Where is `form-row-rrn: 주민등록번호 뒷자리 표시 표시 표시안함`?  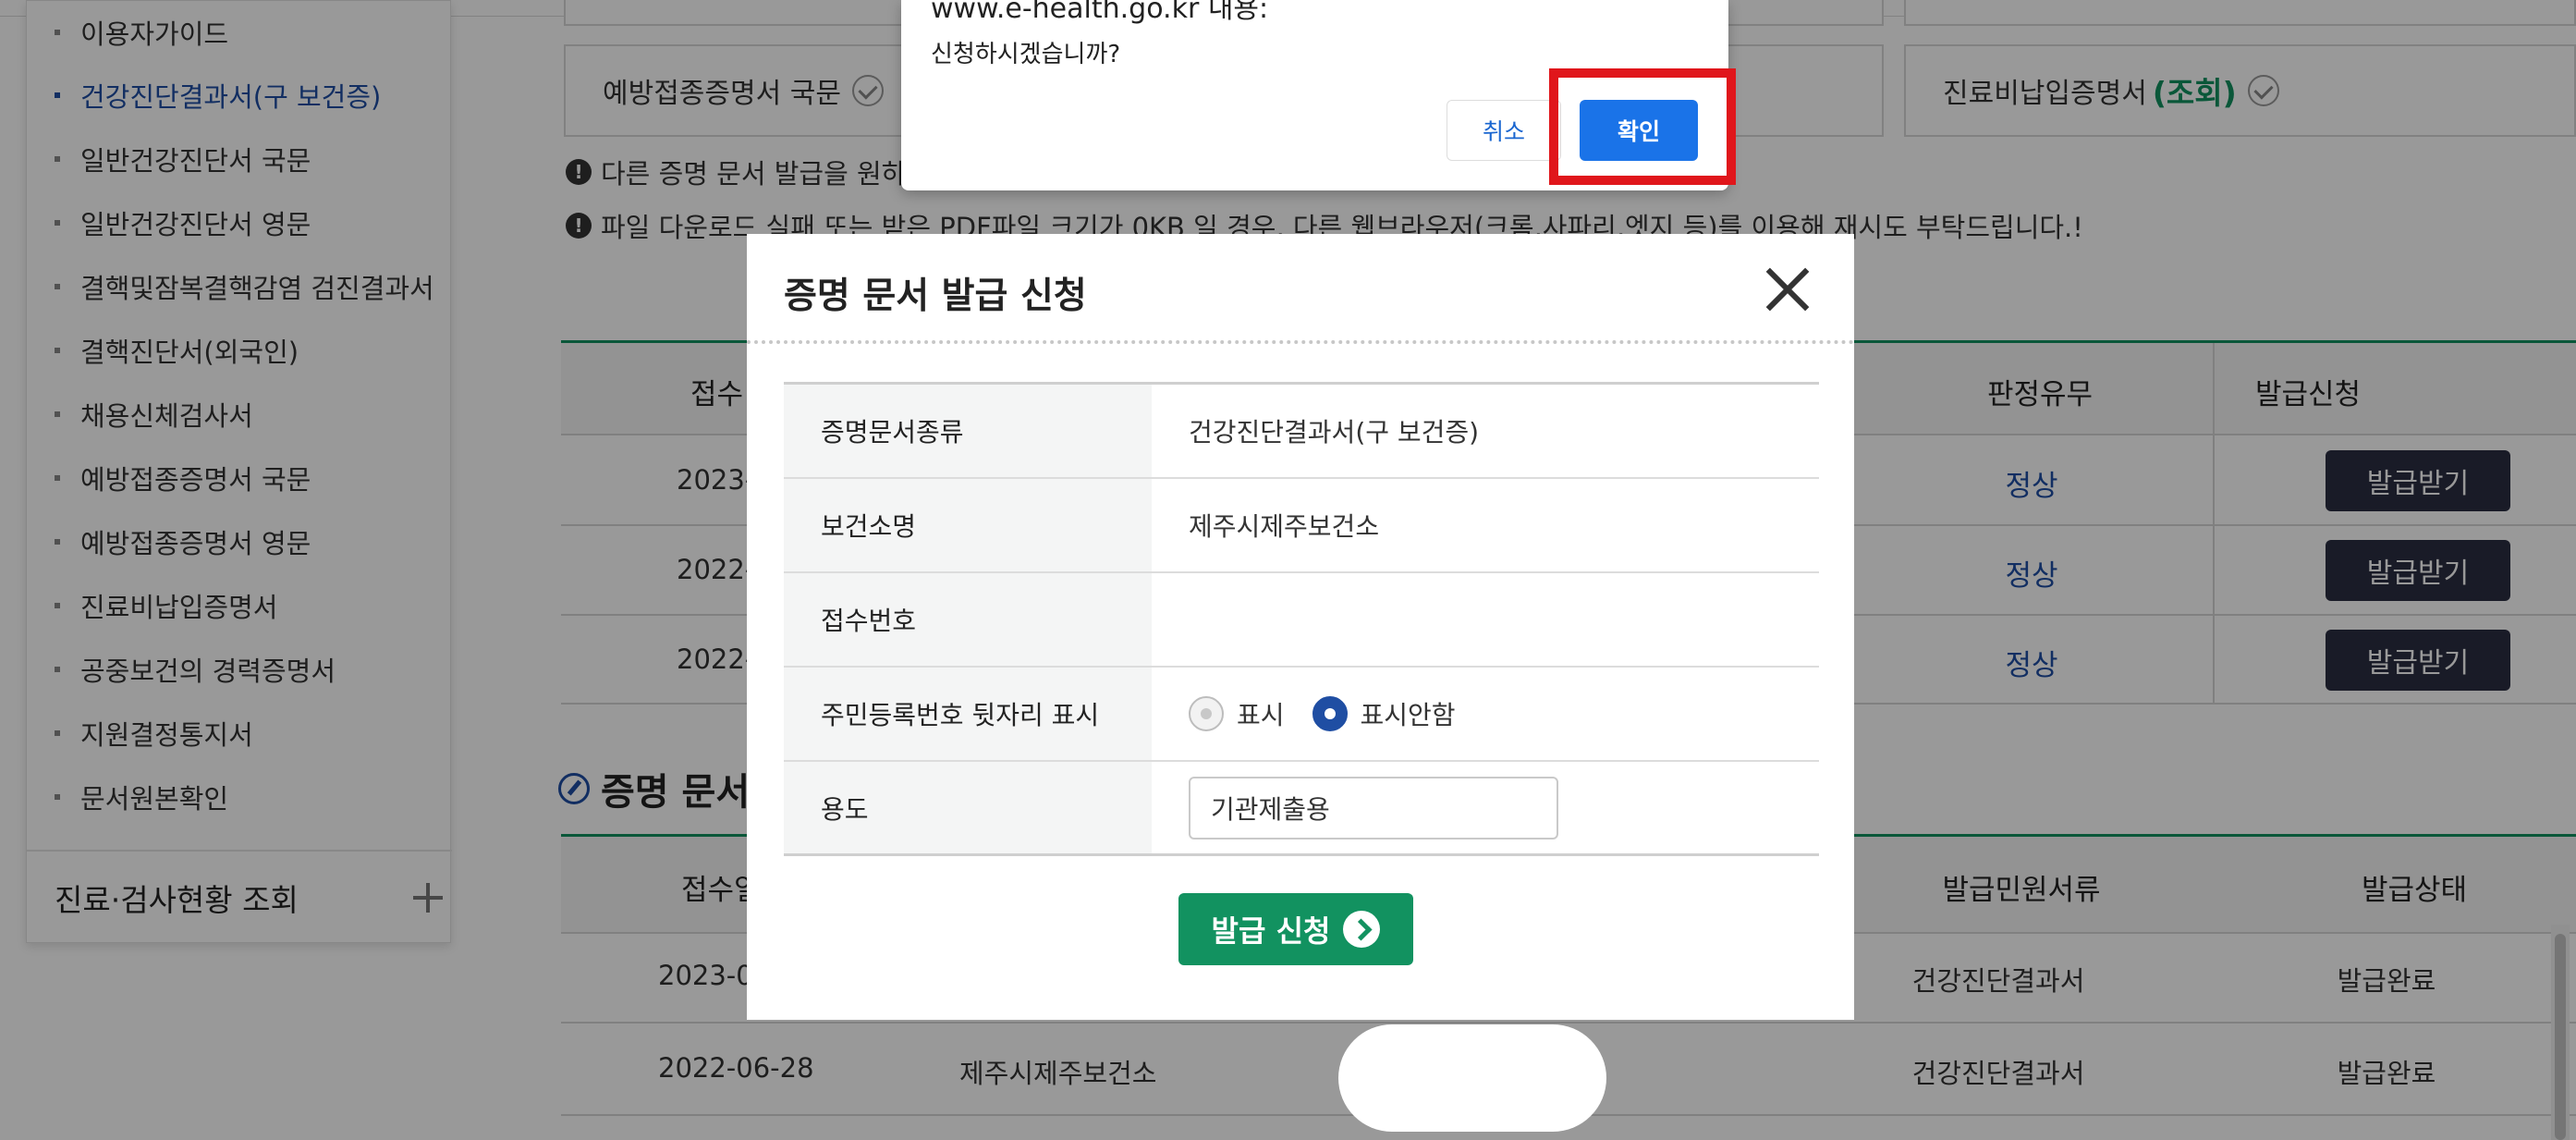 form-row-rrn: 주민등록번호 뒷자리 표시 표시 표시안함 is located at coordinates (1301, 715).